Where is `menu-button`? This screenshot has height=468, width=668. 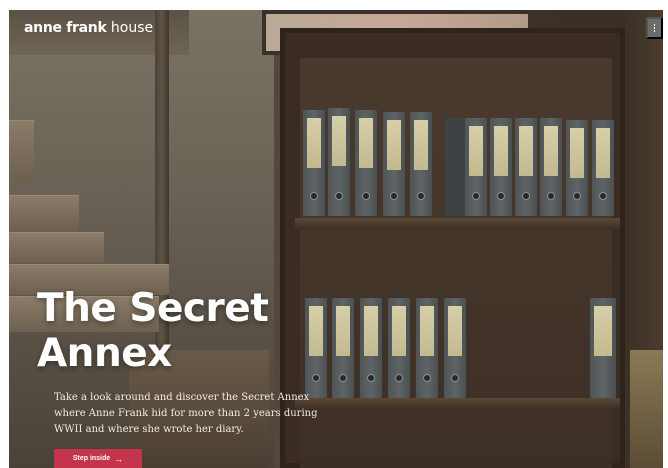 menu-button is located at coordinates (654, 28).